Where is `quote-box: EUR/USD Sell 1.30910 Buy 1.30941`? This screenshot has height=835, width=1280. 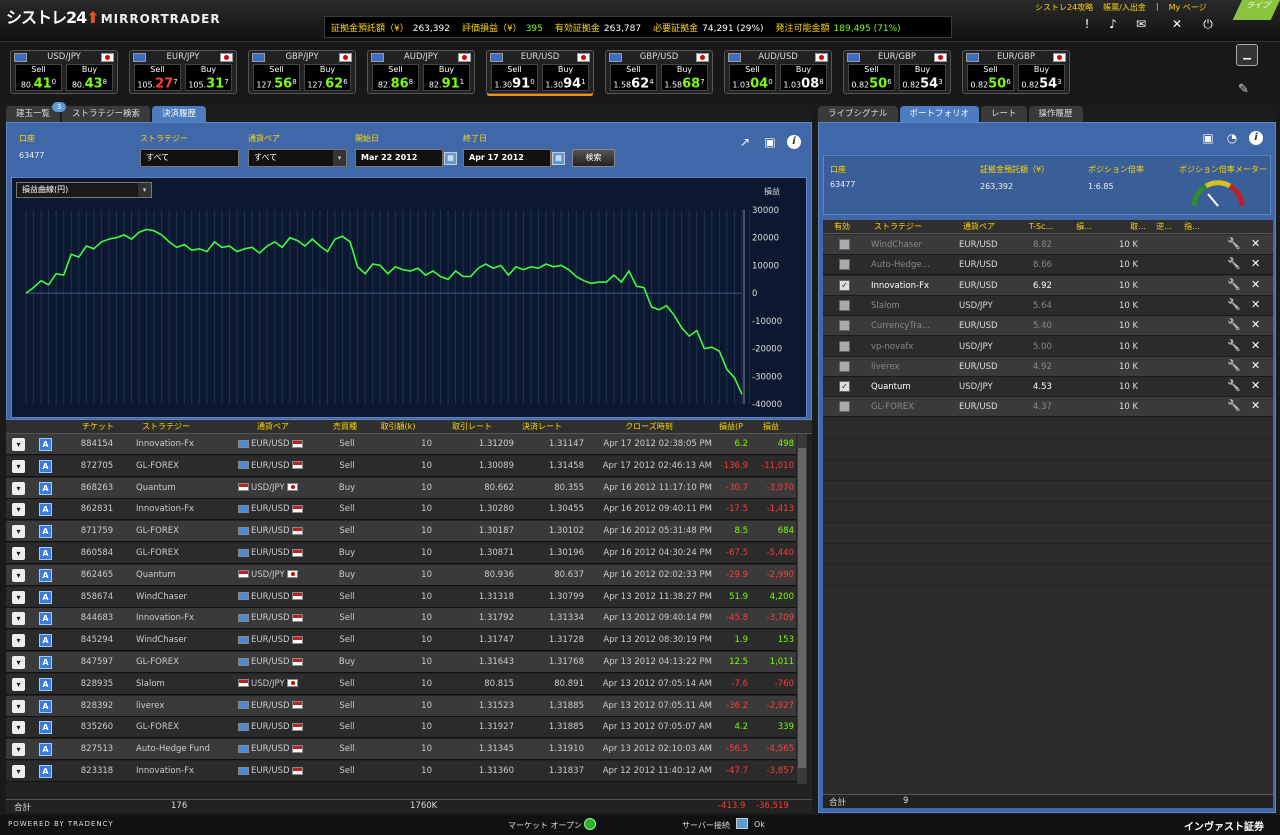 quote-box: EUR/USD Sell 1.30910 Buy 1.30941 is located at coordinates (540, 72).